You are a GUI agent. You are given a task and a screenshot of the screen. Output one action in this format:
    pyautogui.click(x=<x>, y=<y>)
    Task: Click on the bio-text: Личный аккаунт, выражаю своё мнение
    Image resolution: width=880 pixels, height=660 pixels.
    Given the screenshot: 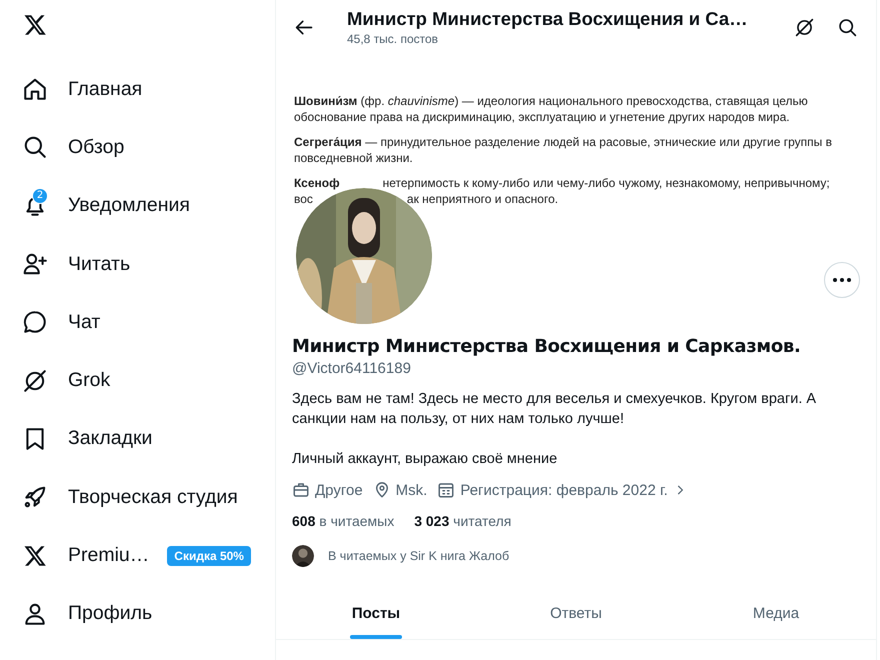 What is the action you would take?
    pyautogui.click(x=425, y=459)
    